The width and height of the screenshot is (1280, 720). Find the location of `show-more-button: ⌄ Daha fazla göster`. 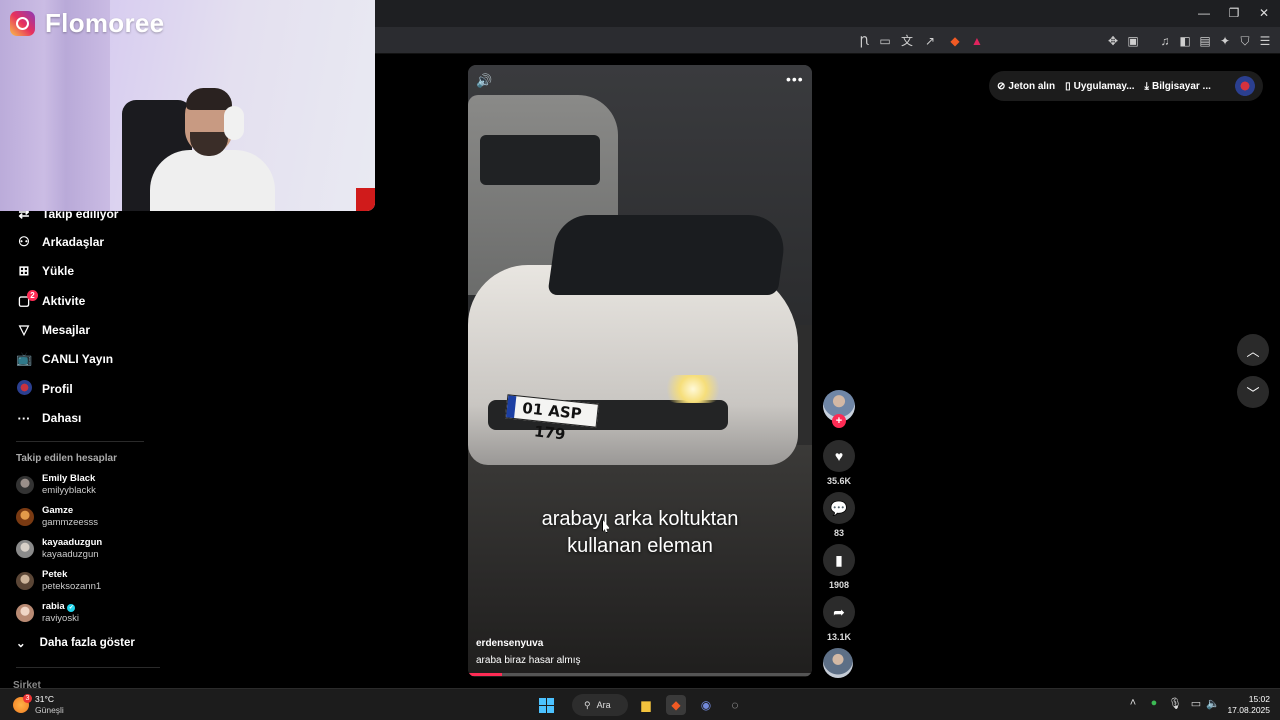

show-more-button: ⌄ Daha fazla göster is located at coordinates (75, 643).